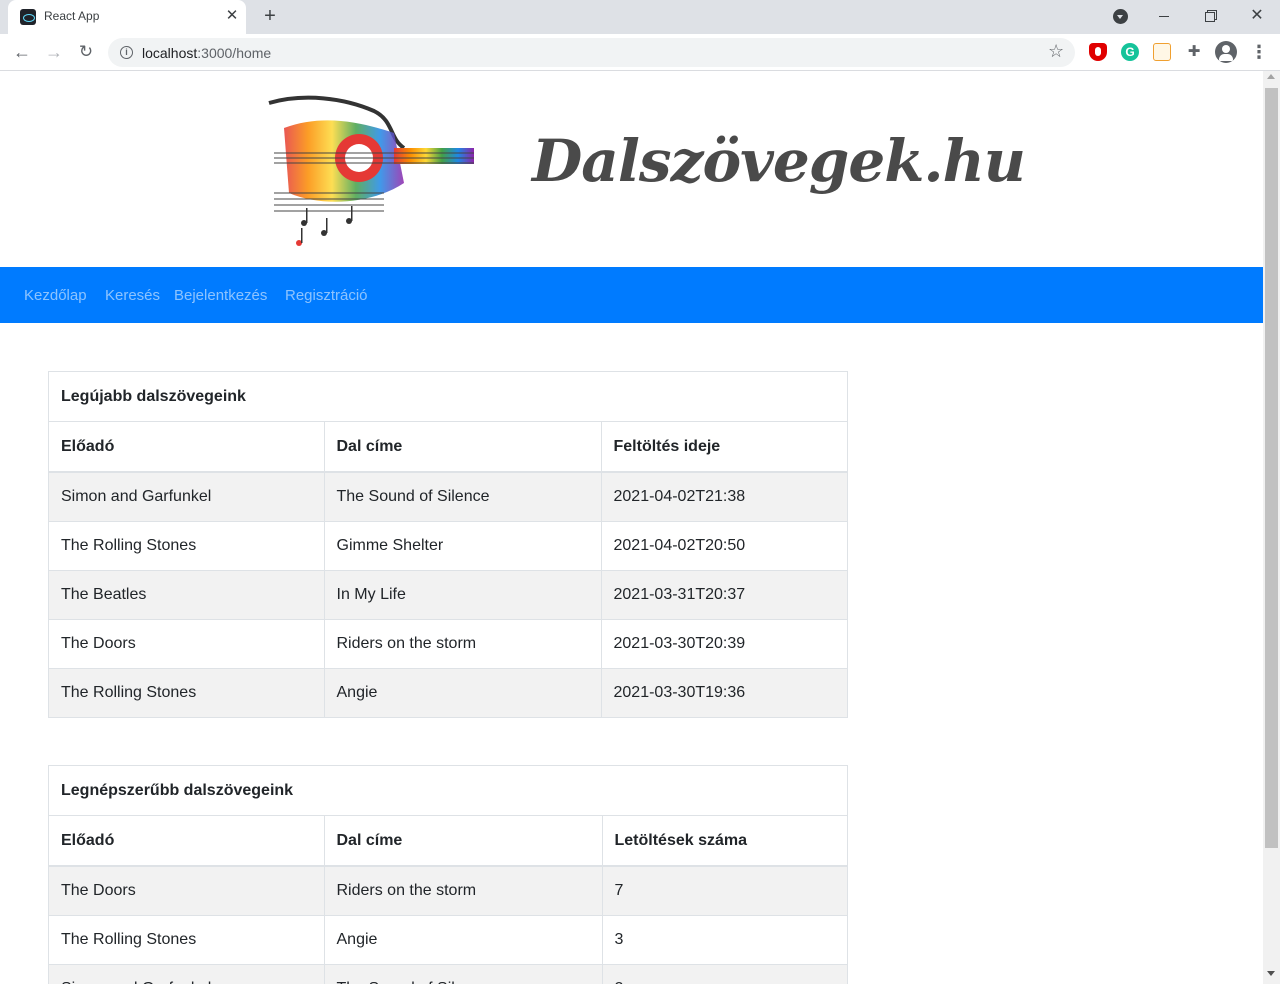 The image size is (1280, 984). I want to click on react-favicon-icon, so click(28, 17).